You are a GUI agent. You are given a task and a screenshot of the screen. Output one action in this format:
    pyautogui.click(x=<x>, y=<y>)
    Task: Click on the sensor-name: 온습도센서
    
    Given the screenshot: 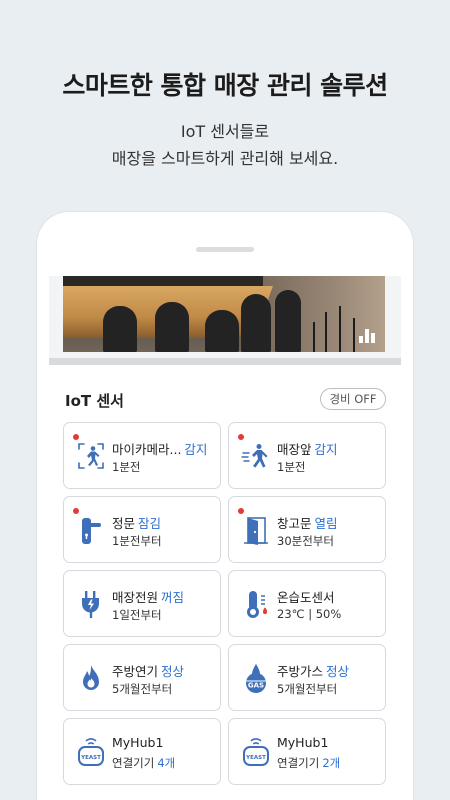 What is the action you would take?
    pyautogui.click(x=306, y=597)
    